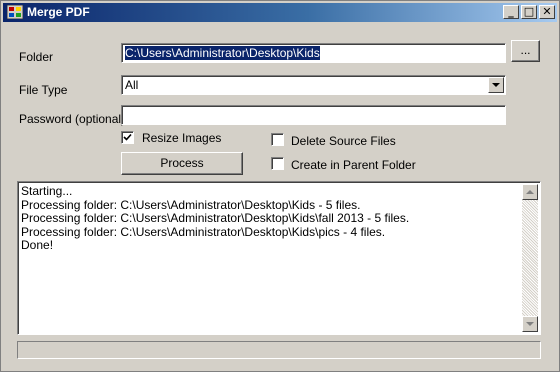  What do you see at coordinates (72, 119) in the screenshot?
I see `password-label: Password (optional)` at bounding box center [72, 119].